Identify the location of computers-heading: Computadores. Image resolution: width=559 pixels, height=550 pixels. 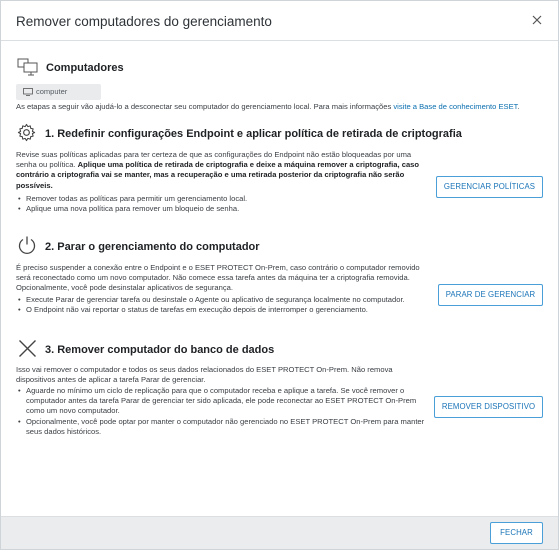
(85, 68).